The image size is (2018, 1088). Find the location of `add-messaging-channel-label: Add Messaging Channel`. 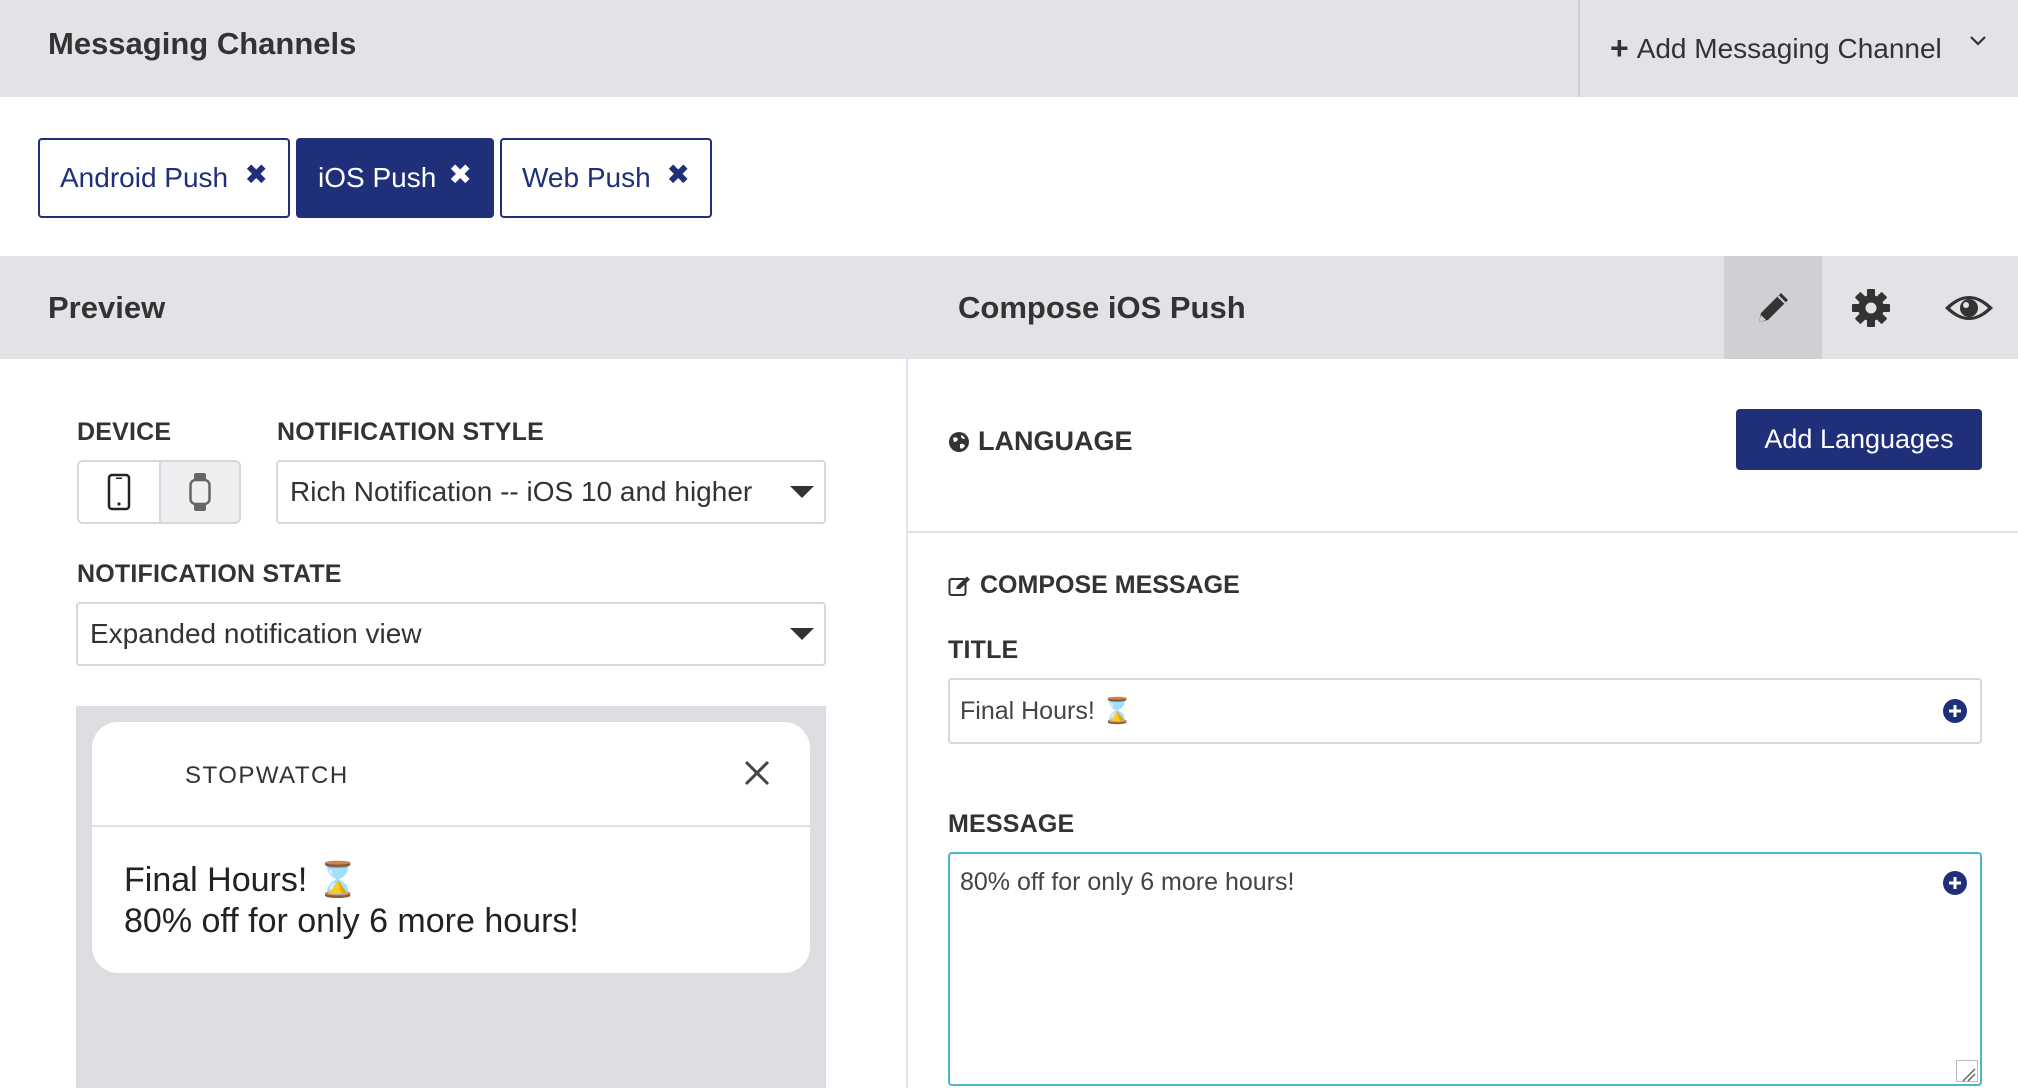

add-messaging-channel-label: Add Messaging Channel is located at coordinates (1789, 48).